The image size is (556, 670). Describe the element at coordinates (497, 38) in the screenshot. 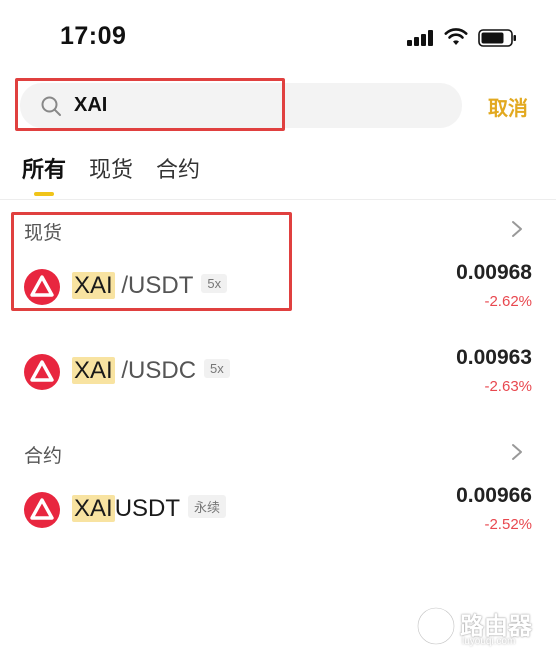

I see `battery-icon` at that location.